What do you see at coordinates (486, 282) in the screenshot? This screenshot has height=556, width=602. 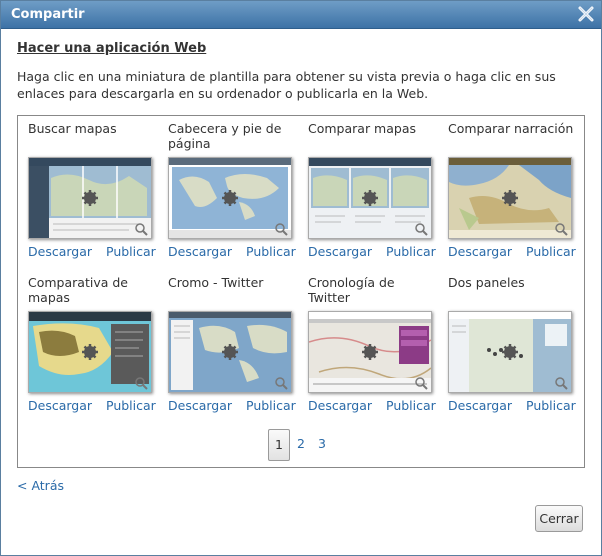 I see `template-name: Dos paneles` at bounding box center [486, 282].